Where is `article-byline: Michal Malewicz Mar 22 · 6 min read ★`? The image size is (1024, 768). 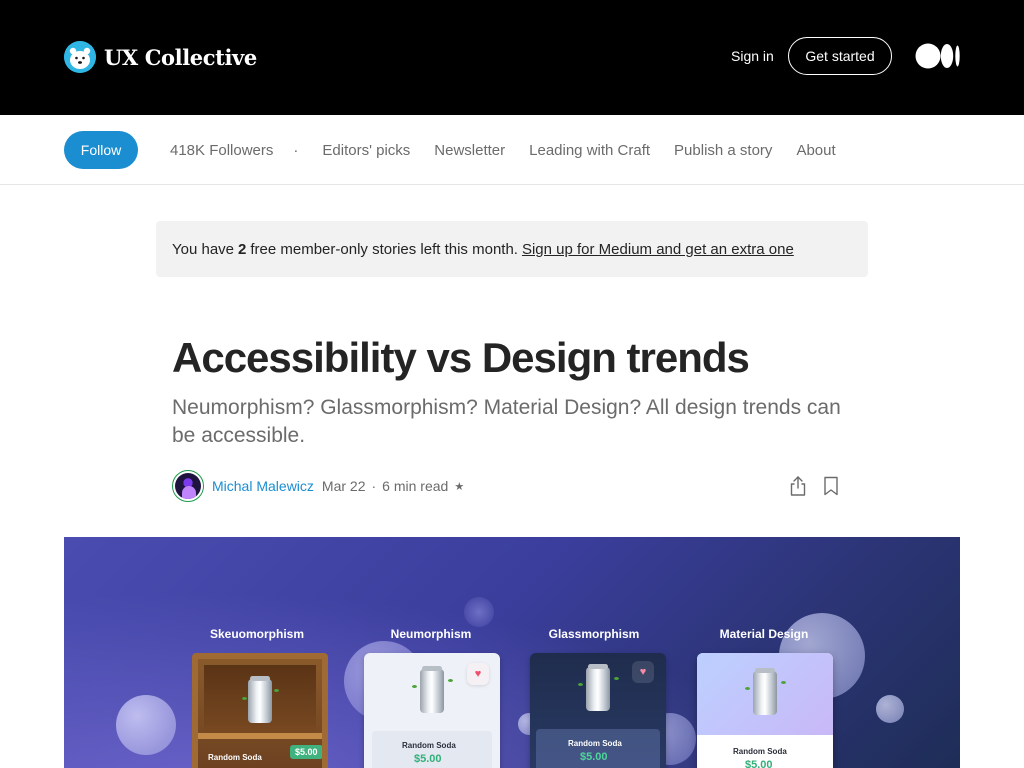 article-byline: Michal Malewicz Mar 22 · 6 min read ★ is located at coordinates (318, 486).